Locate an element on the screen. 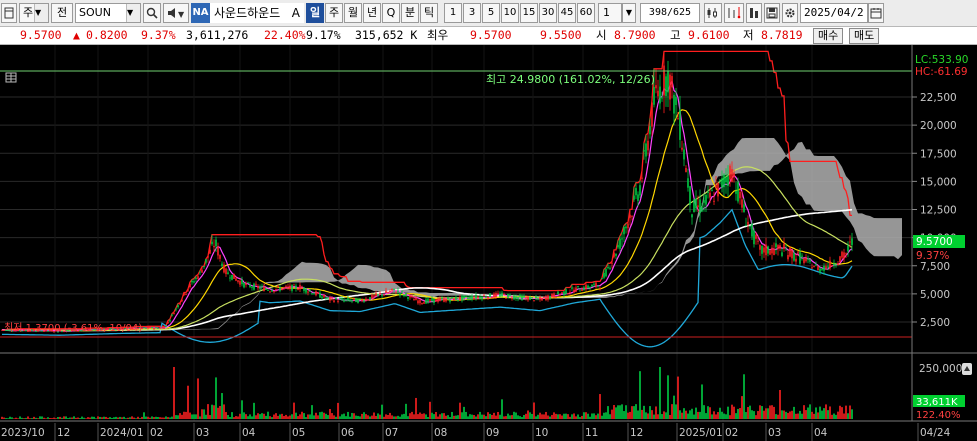 This screenshot has width=977, height=441. interval-button-3: 3 is located at coordinates (472, 13).